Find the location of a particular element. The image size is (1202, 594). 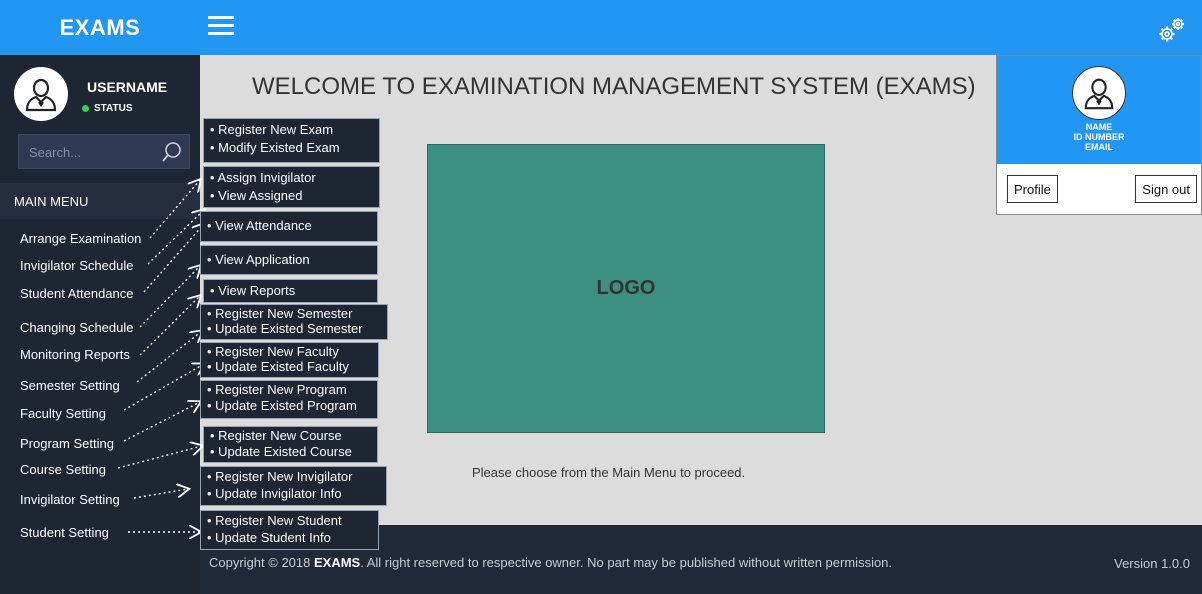

footer-brand: EXAMS is located at coordinates (337, 562).